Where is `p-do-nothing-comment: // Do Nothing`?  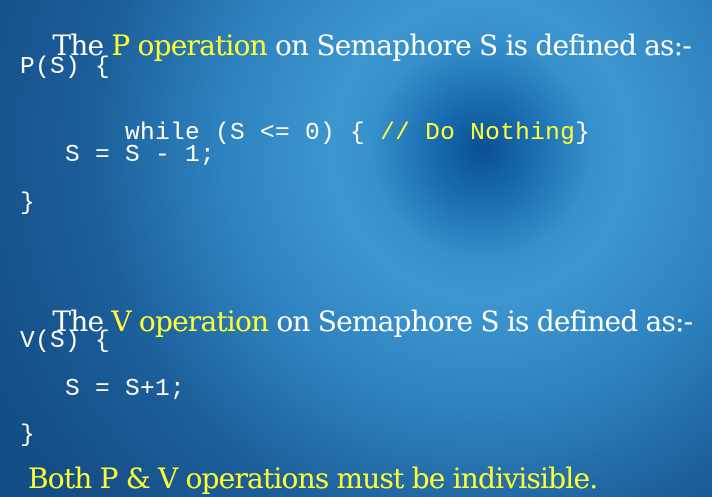 p-do-nothing-comment: // Do Nothing is located at coordinates (478, 133).